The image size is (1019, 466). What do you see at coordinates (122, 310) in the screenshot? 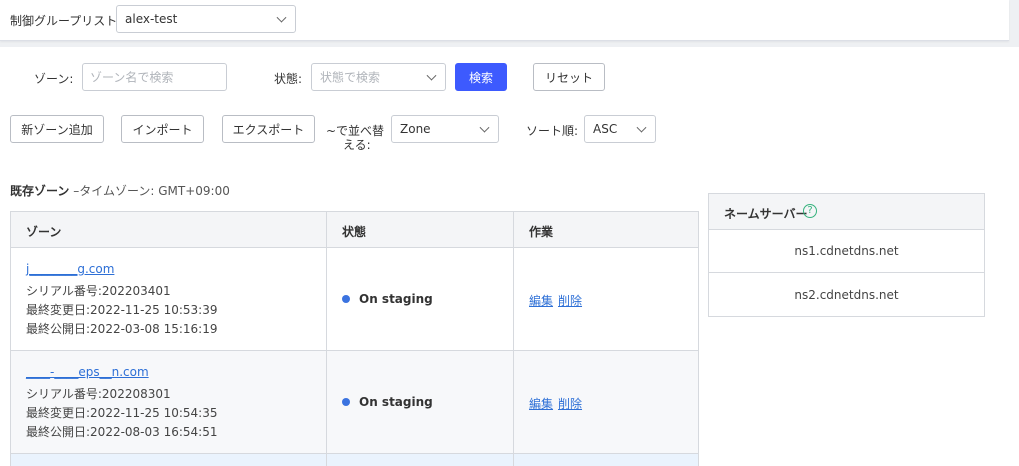
I see `zone-modified: 最終変更日:2022-11-25 10:53:39` at bounding box center [122, 310].